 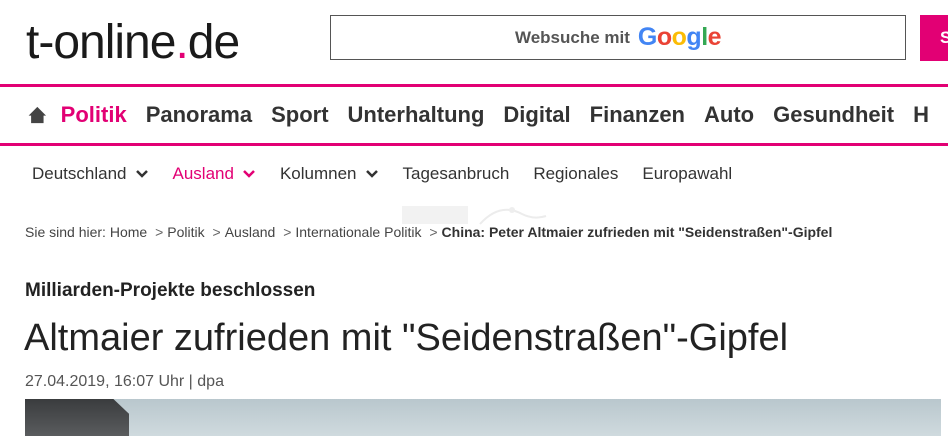 I want to click on nav-item-truncated: H, so click(x=921, y=115).